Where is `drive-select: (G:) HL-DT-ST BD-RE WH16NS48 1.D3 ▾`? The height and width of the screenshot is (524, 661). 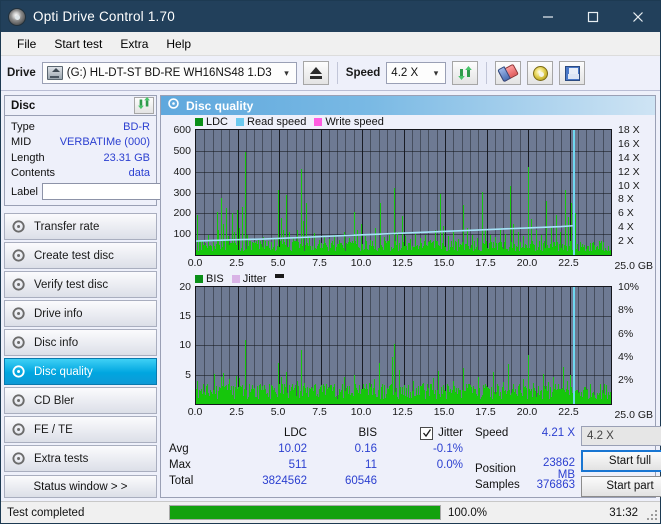
drive-select: (G:) HL-DT-ST BD-RE WH16NS48 1.D3 ▾ is located at coordinates (169, 73).